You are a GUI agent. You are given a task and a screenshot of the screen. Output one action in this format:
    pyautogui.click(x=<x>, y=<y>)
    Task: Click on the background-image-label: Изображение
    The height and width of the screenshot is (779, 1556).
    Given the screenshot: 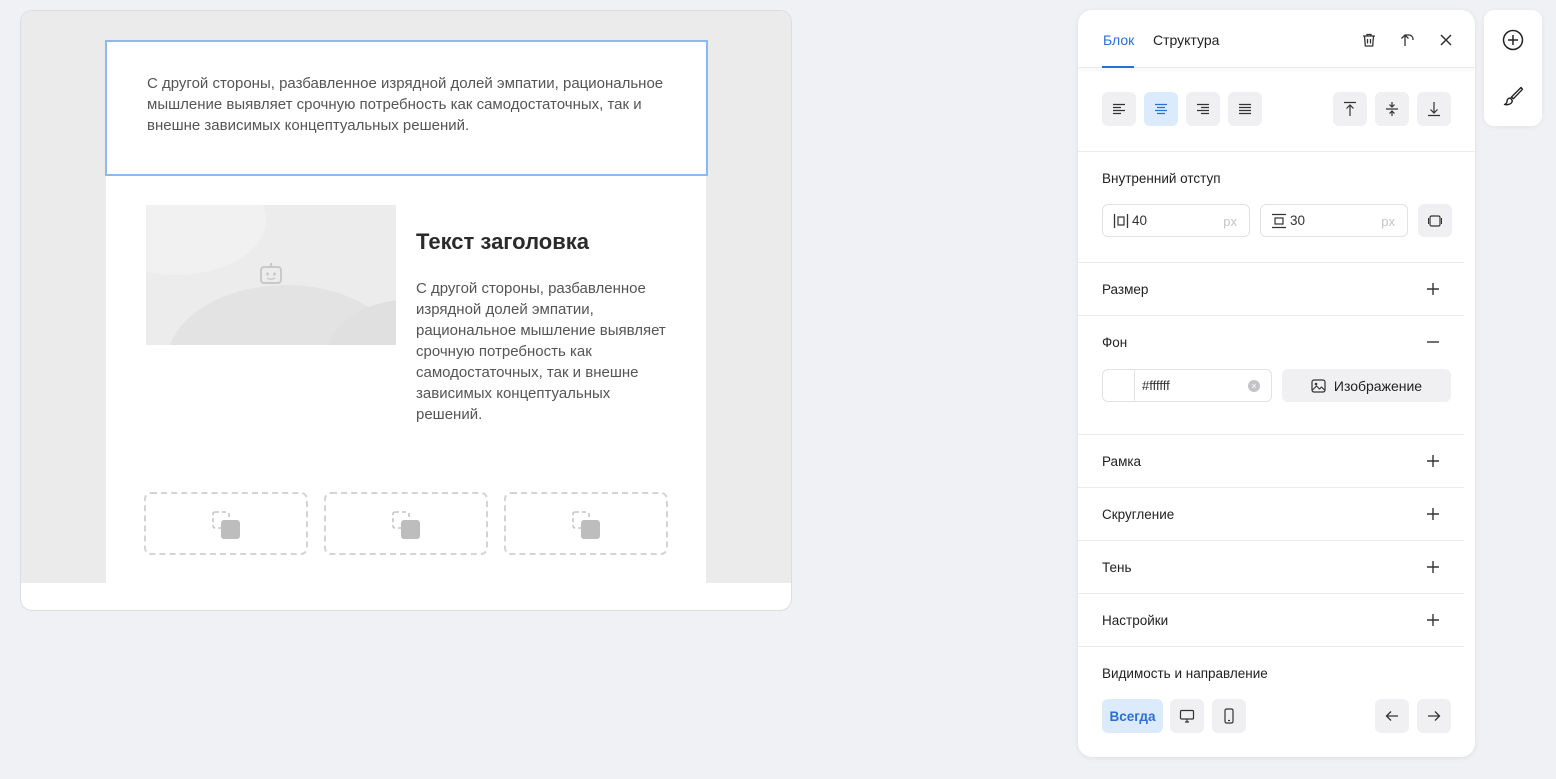 What is the action you would take?
    pyautogui.click(x=1378, y=385)
    